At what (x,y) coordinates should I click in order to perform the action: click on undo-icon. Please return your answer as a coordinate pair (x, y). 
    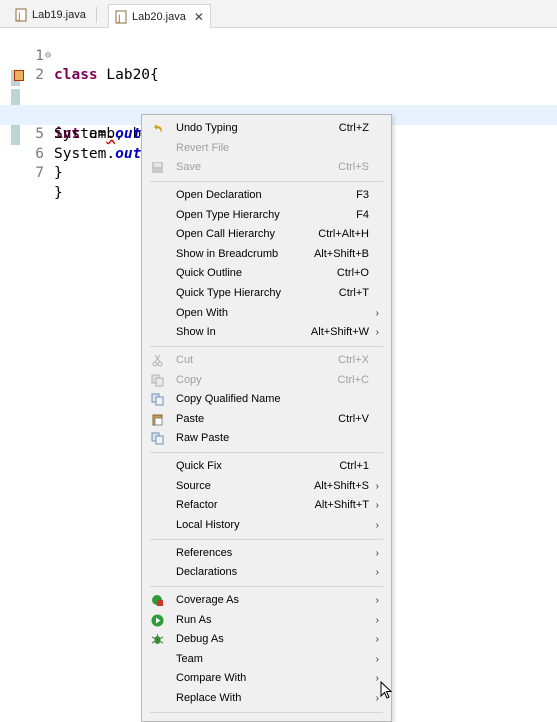
    Looking at the image, I should click on (157, 128).